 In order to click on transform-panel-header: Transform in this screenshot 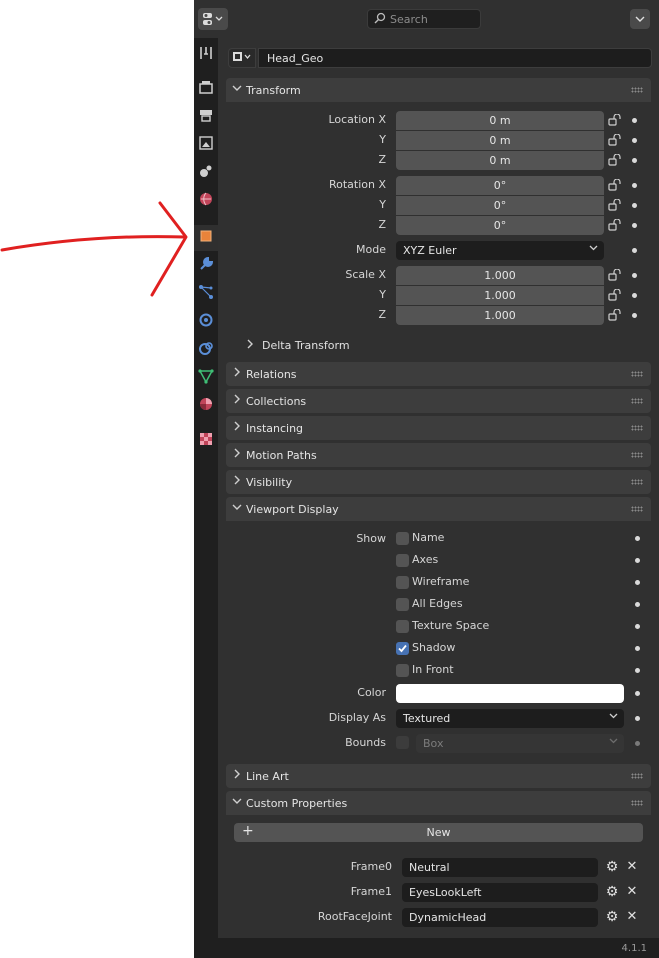, I will do `click(438, 90)`.